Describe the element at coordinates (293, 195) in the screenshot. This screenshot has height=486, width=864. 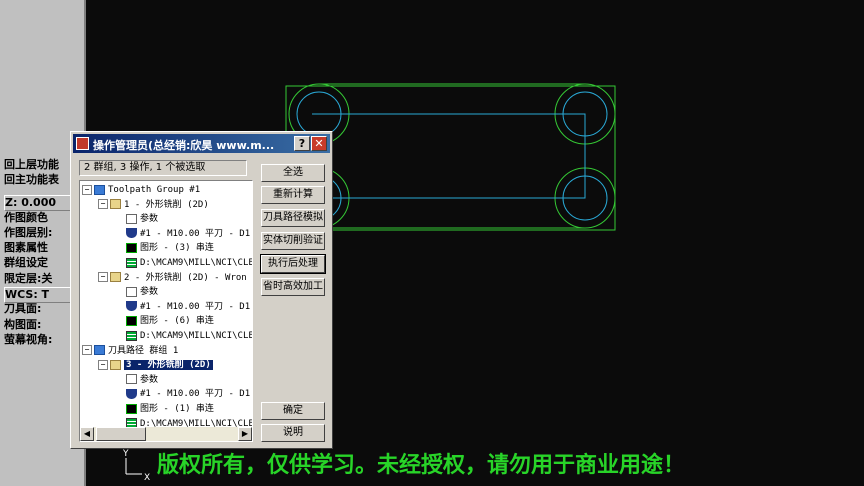
I see `regenerate-button: 重新计算` at that location.